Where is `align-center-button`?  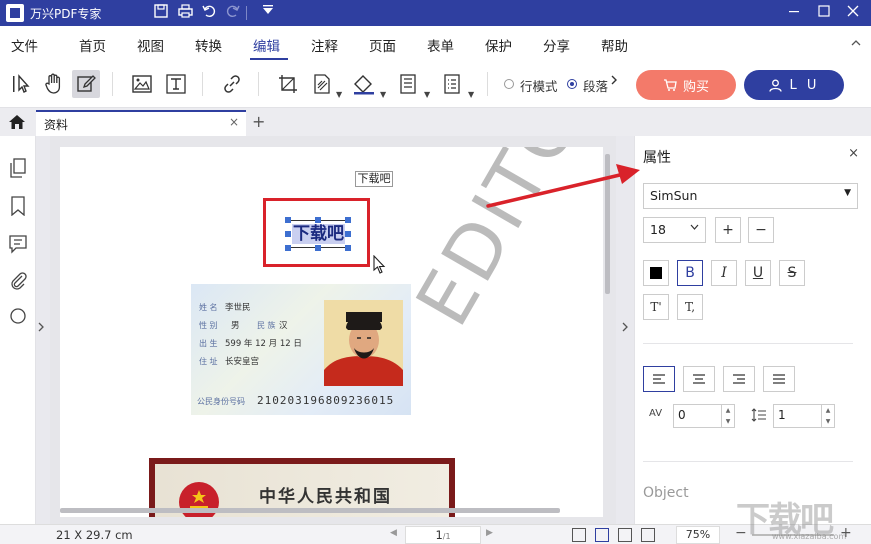 align-center-button is located at coordinates (699, 379).